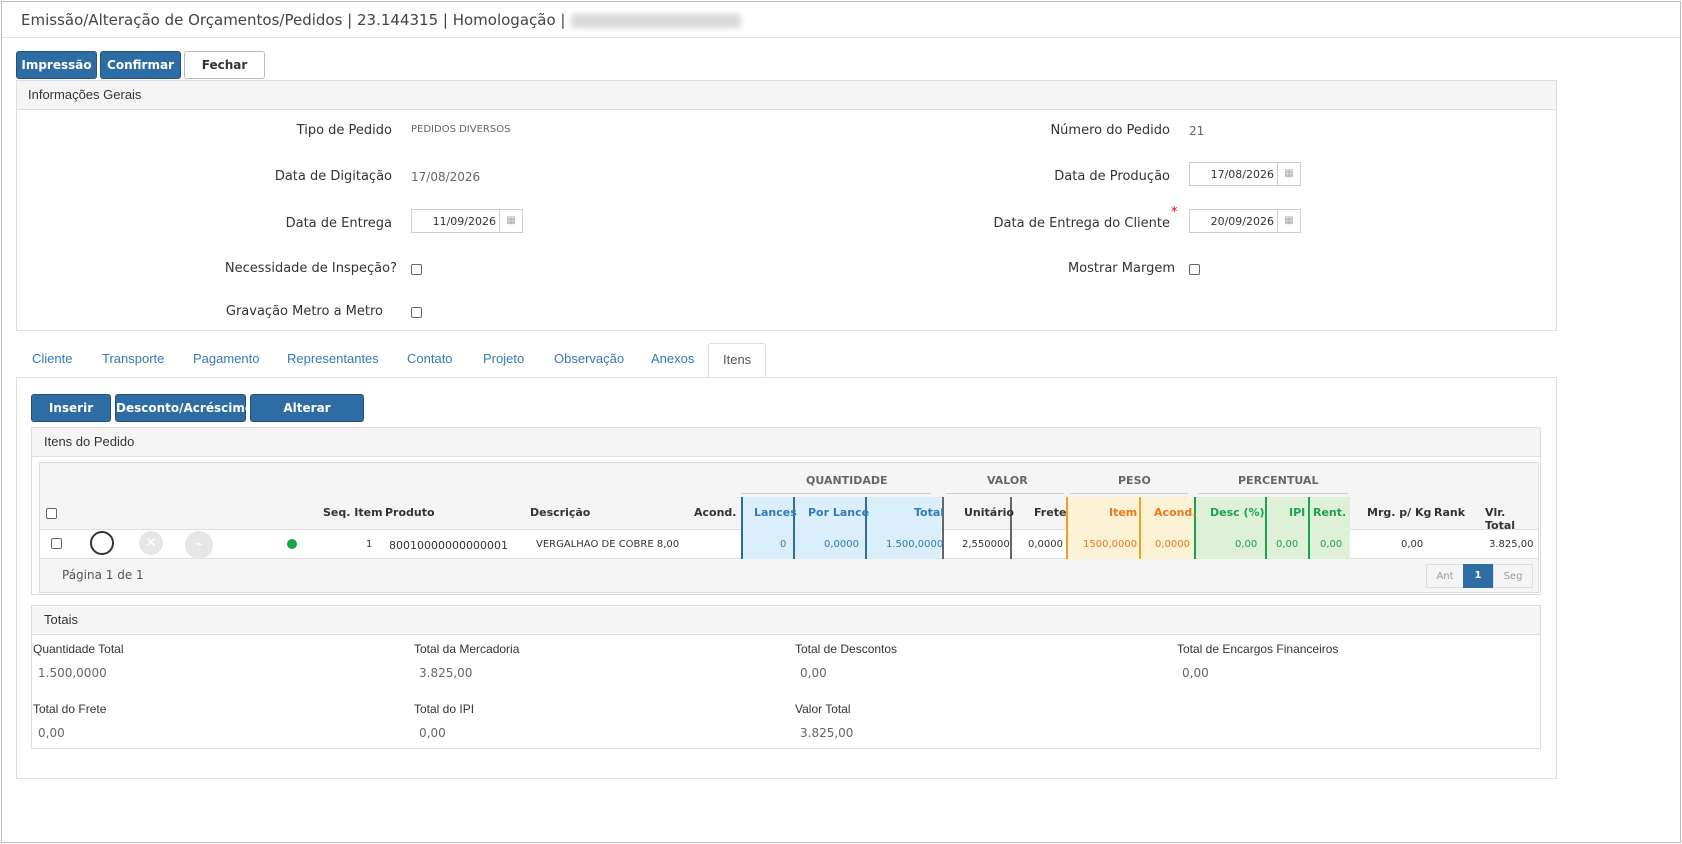 The height and width of the screenshot is (844, 1682). What do you see at coordinates (140, 65) in the screenshot?
I see `confirm-button: Confirmar` at bounding box center [140, 65].